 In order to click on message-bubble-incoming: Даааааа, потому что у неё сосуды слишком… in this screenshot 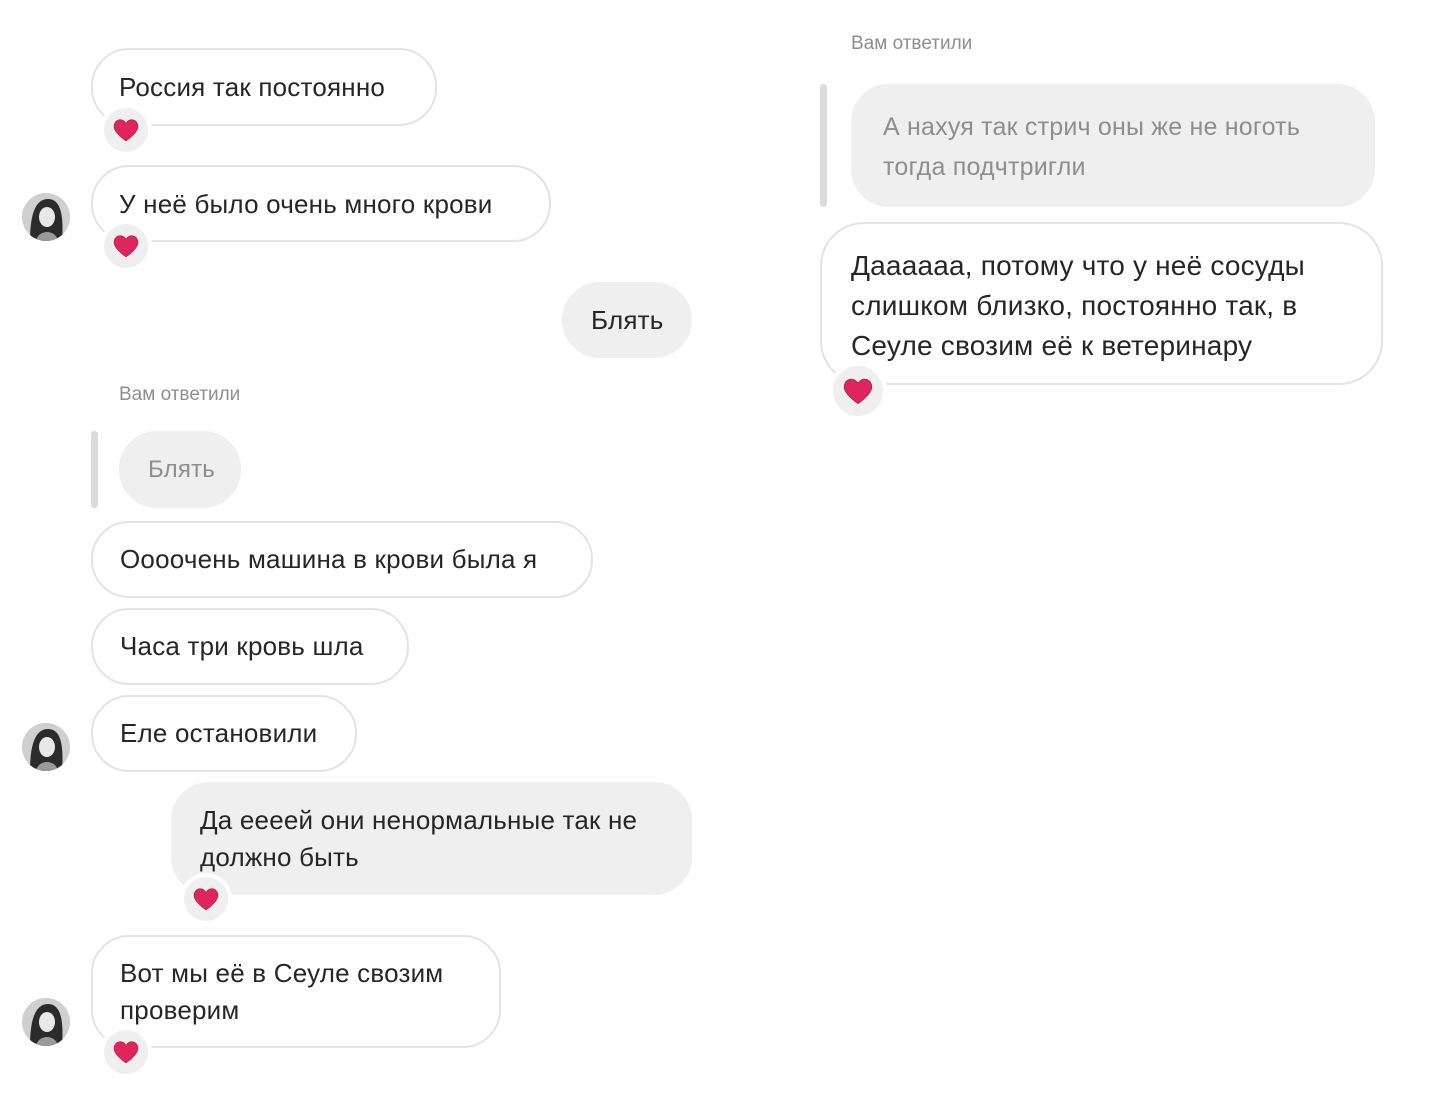, I will do `click(1101, 303)`.